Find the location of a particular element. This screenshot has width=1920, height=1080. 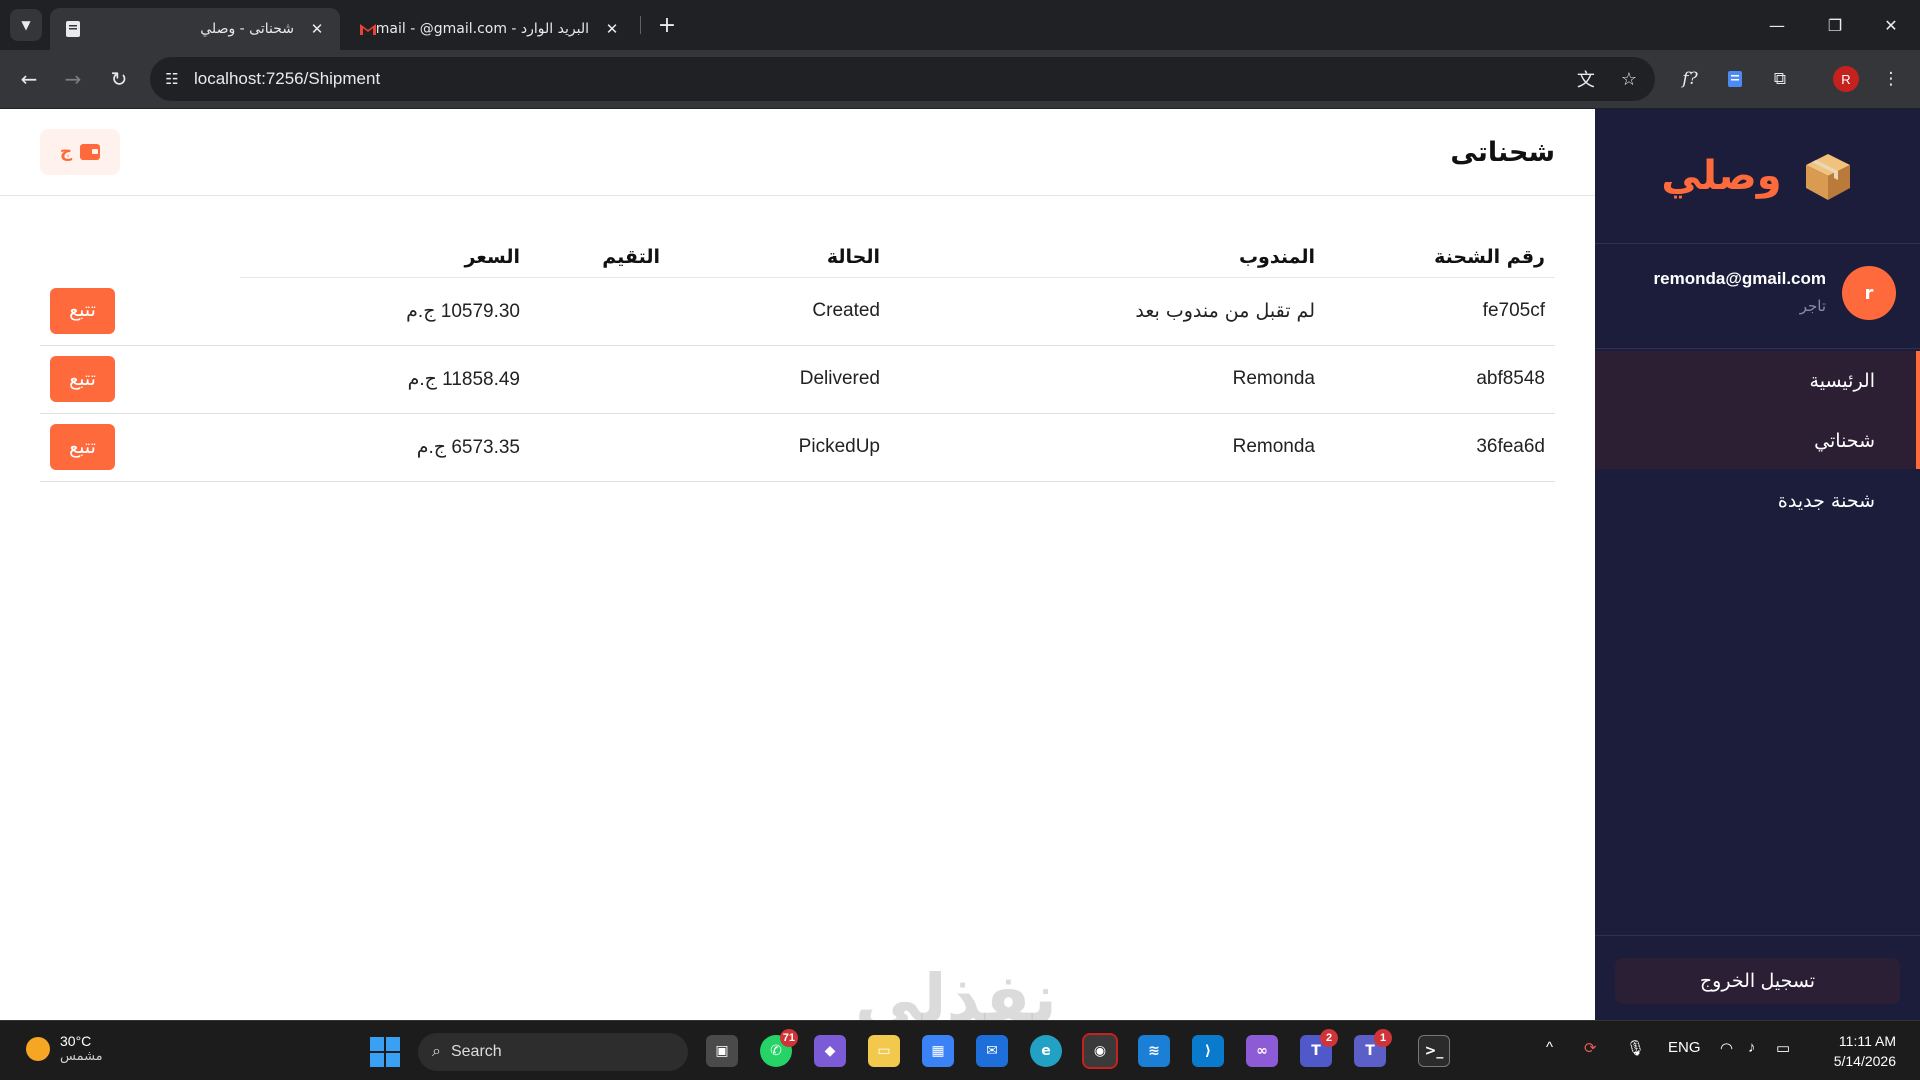

tab-title: شحناتى - وصلي is located at coordinates (247, 29).